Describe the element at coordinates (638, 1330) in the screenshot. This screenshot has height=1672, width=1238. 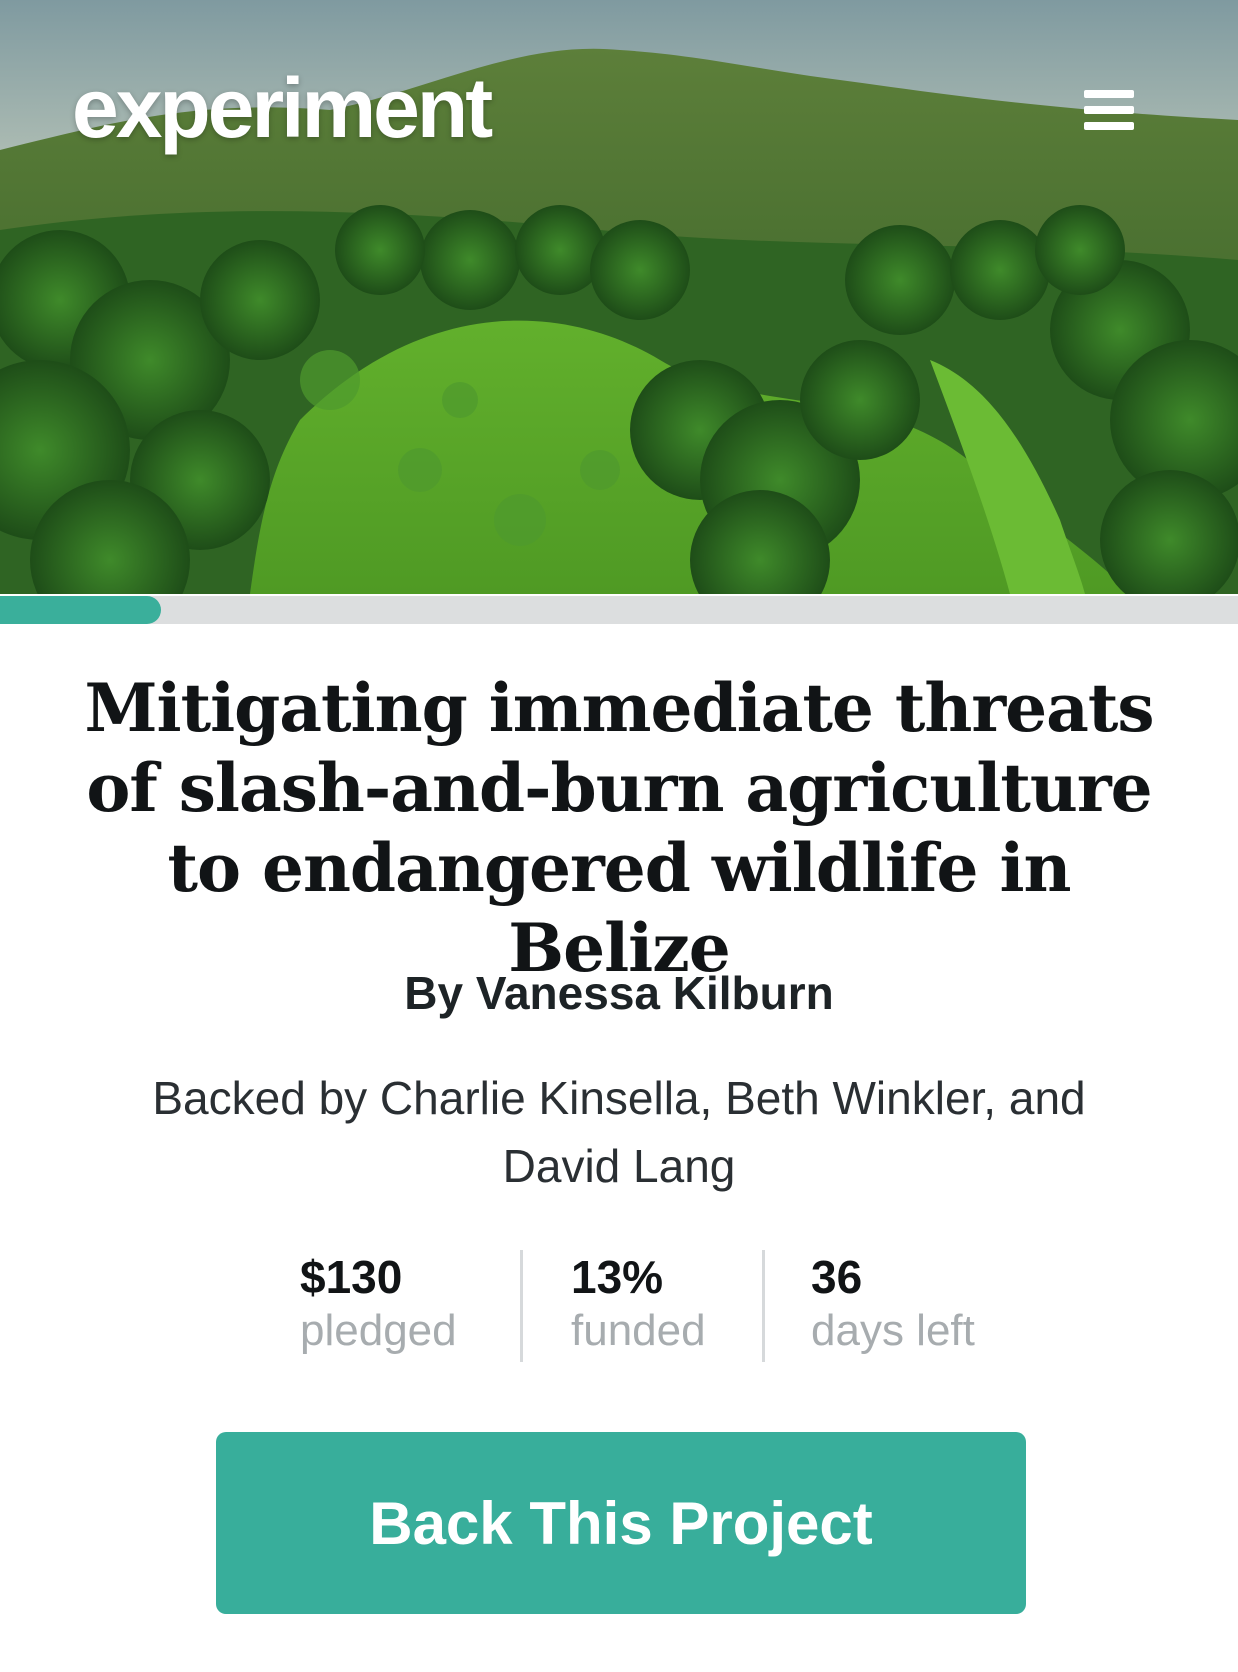
I see `stat-label: funded` at that location.